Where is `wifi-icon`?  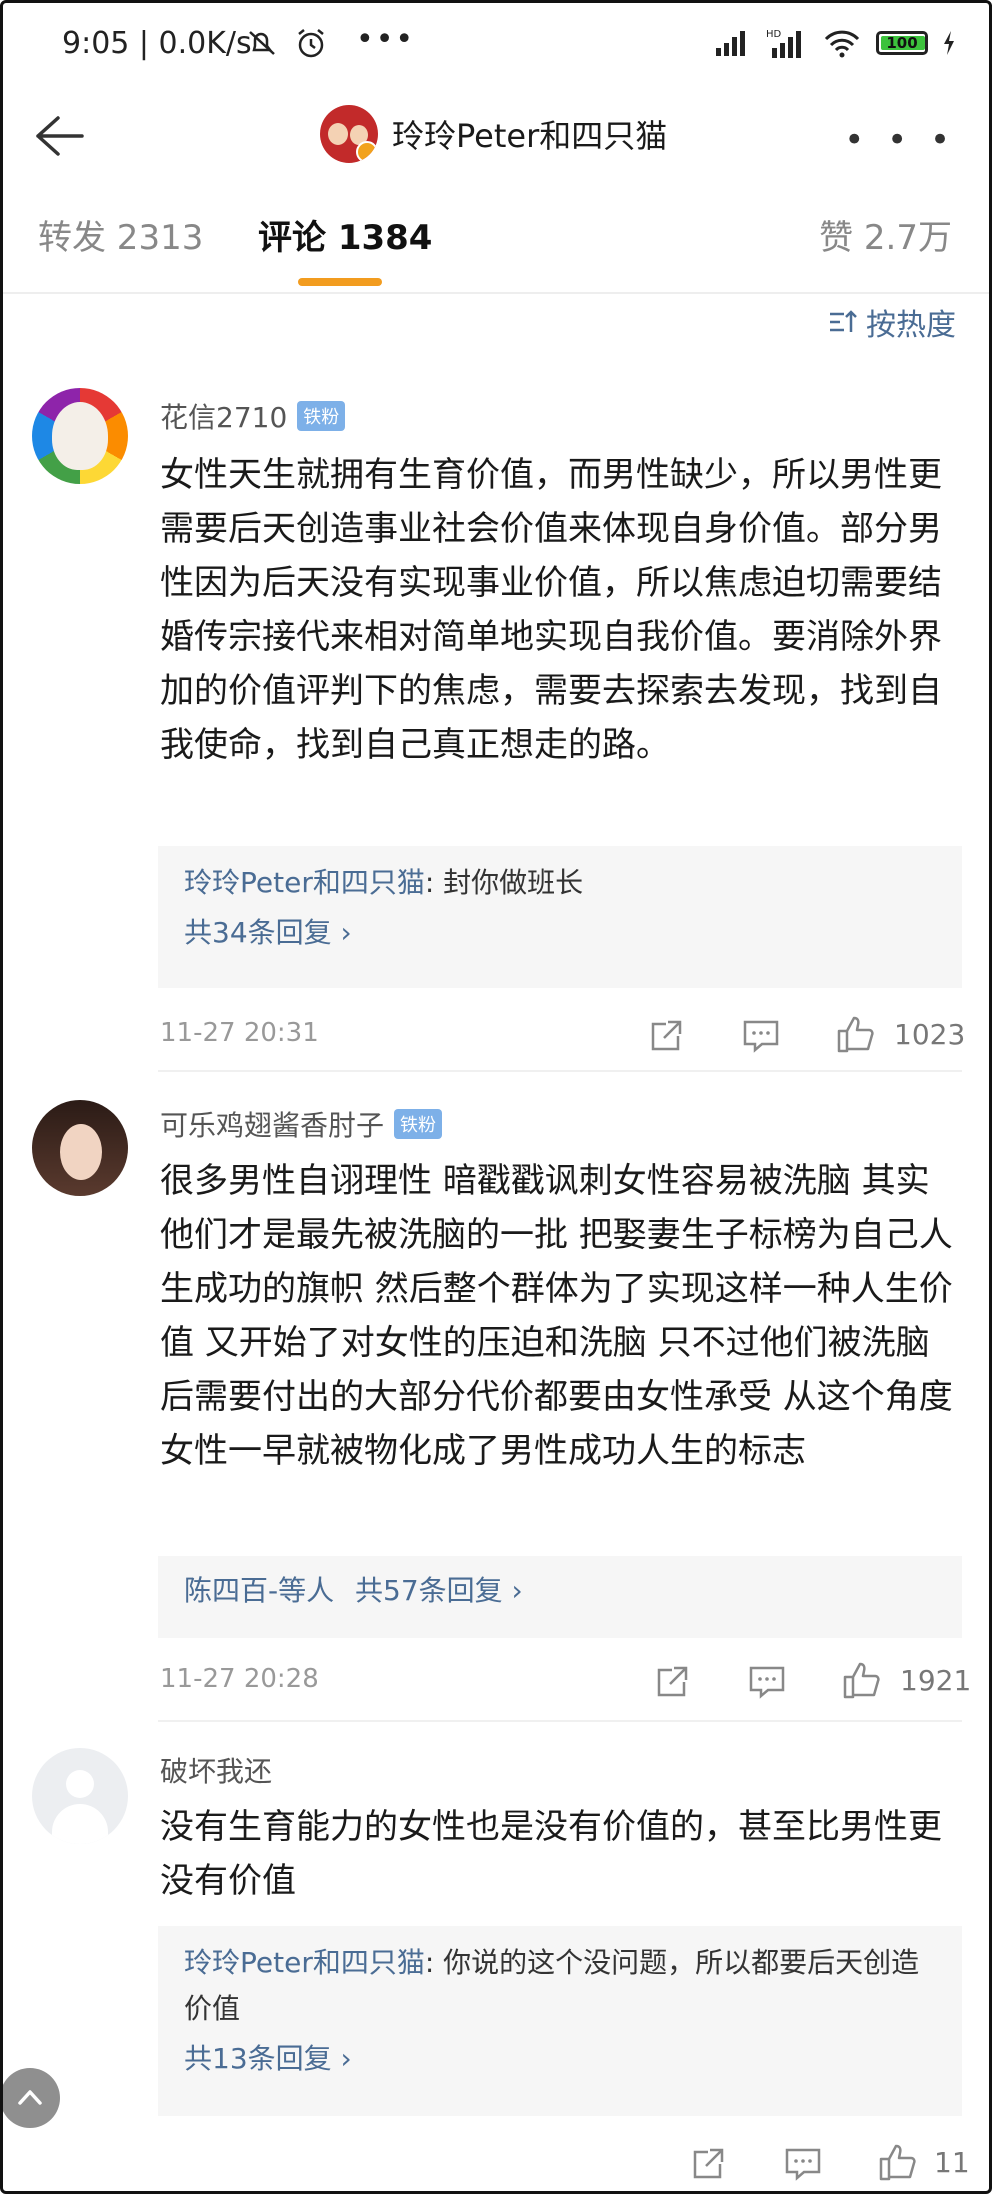
wifi-icon is located at coordinates (842, 44).